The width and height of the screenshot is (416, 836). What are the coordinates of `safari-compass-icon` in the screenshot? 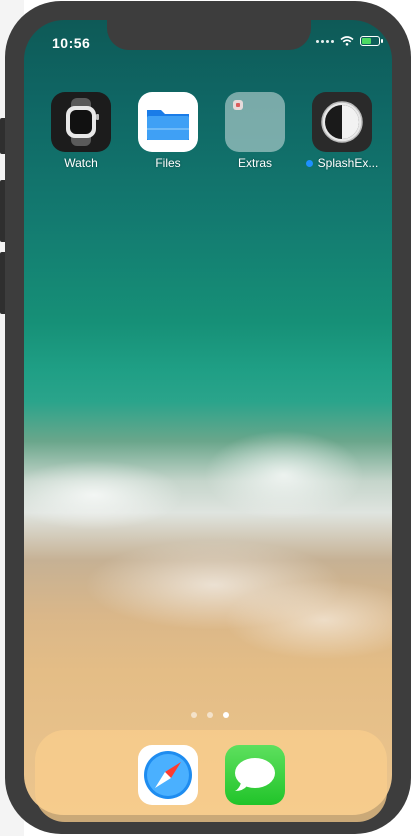 It's located at (168, 775).